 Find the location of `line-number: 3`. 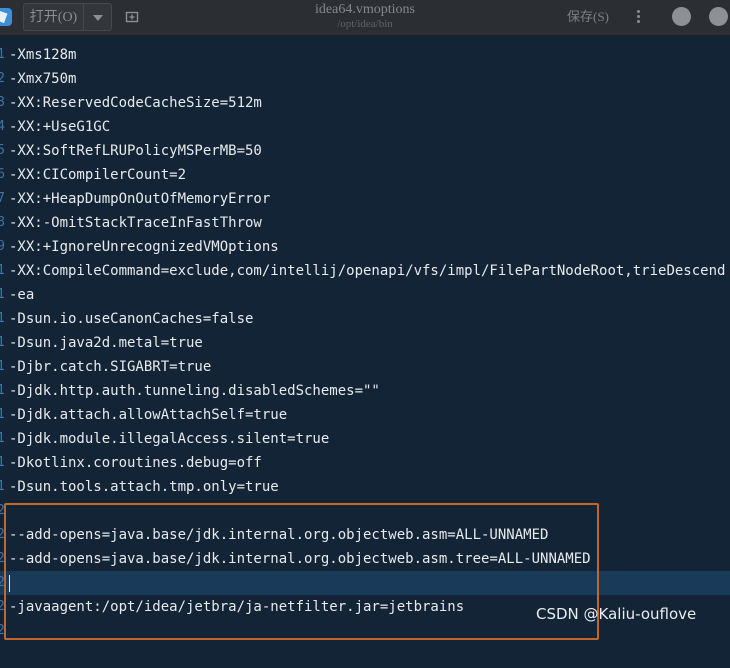

line-number: 3 is located at coordinates (2, 102).